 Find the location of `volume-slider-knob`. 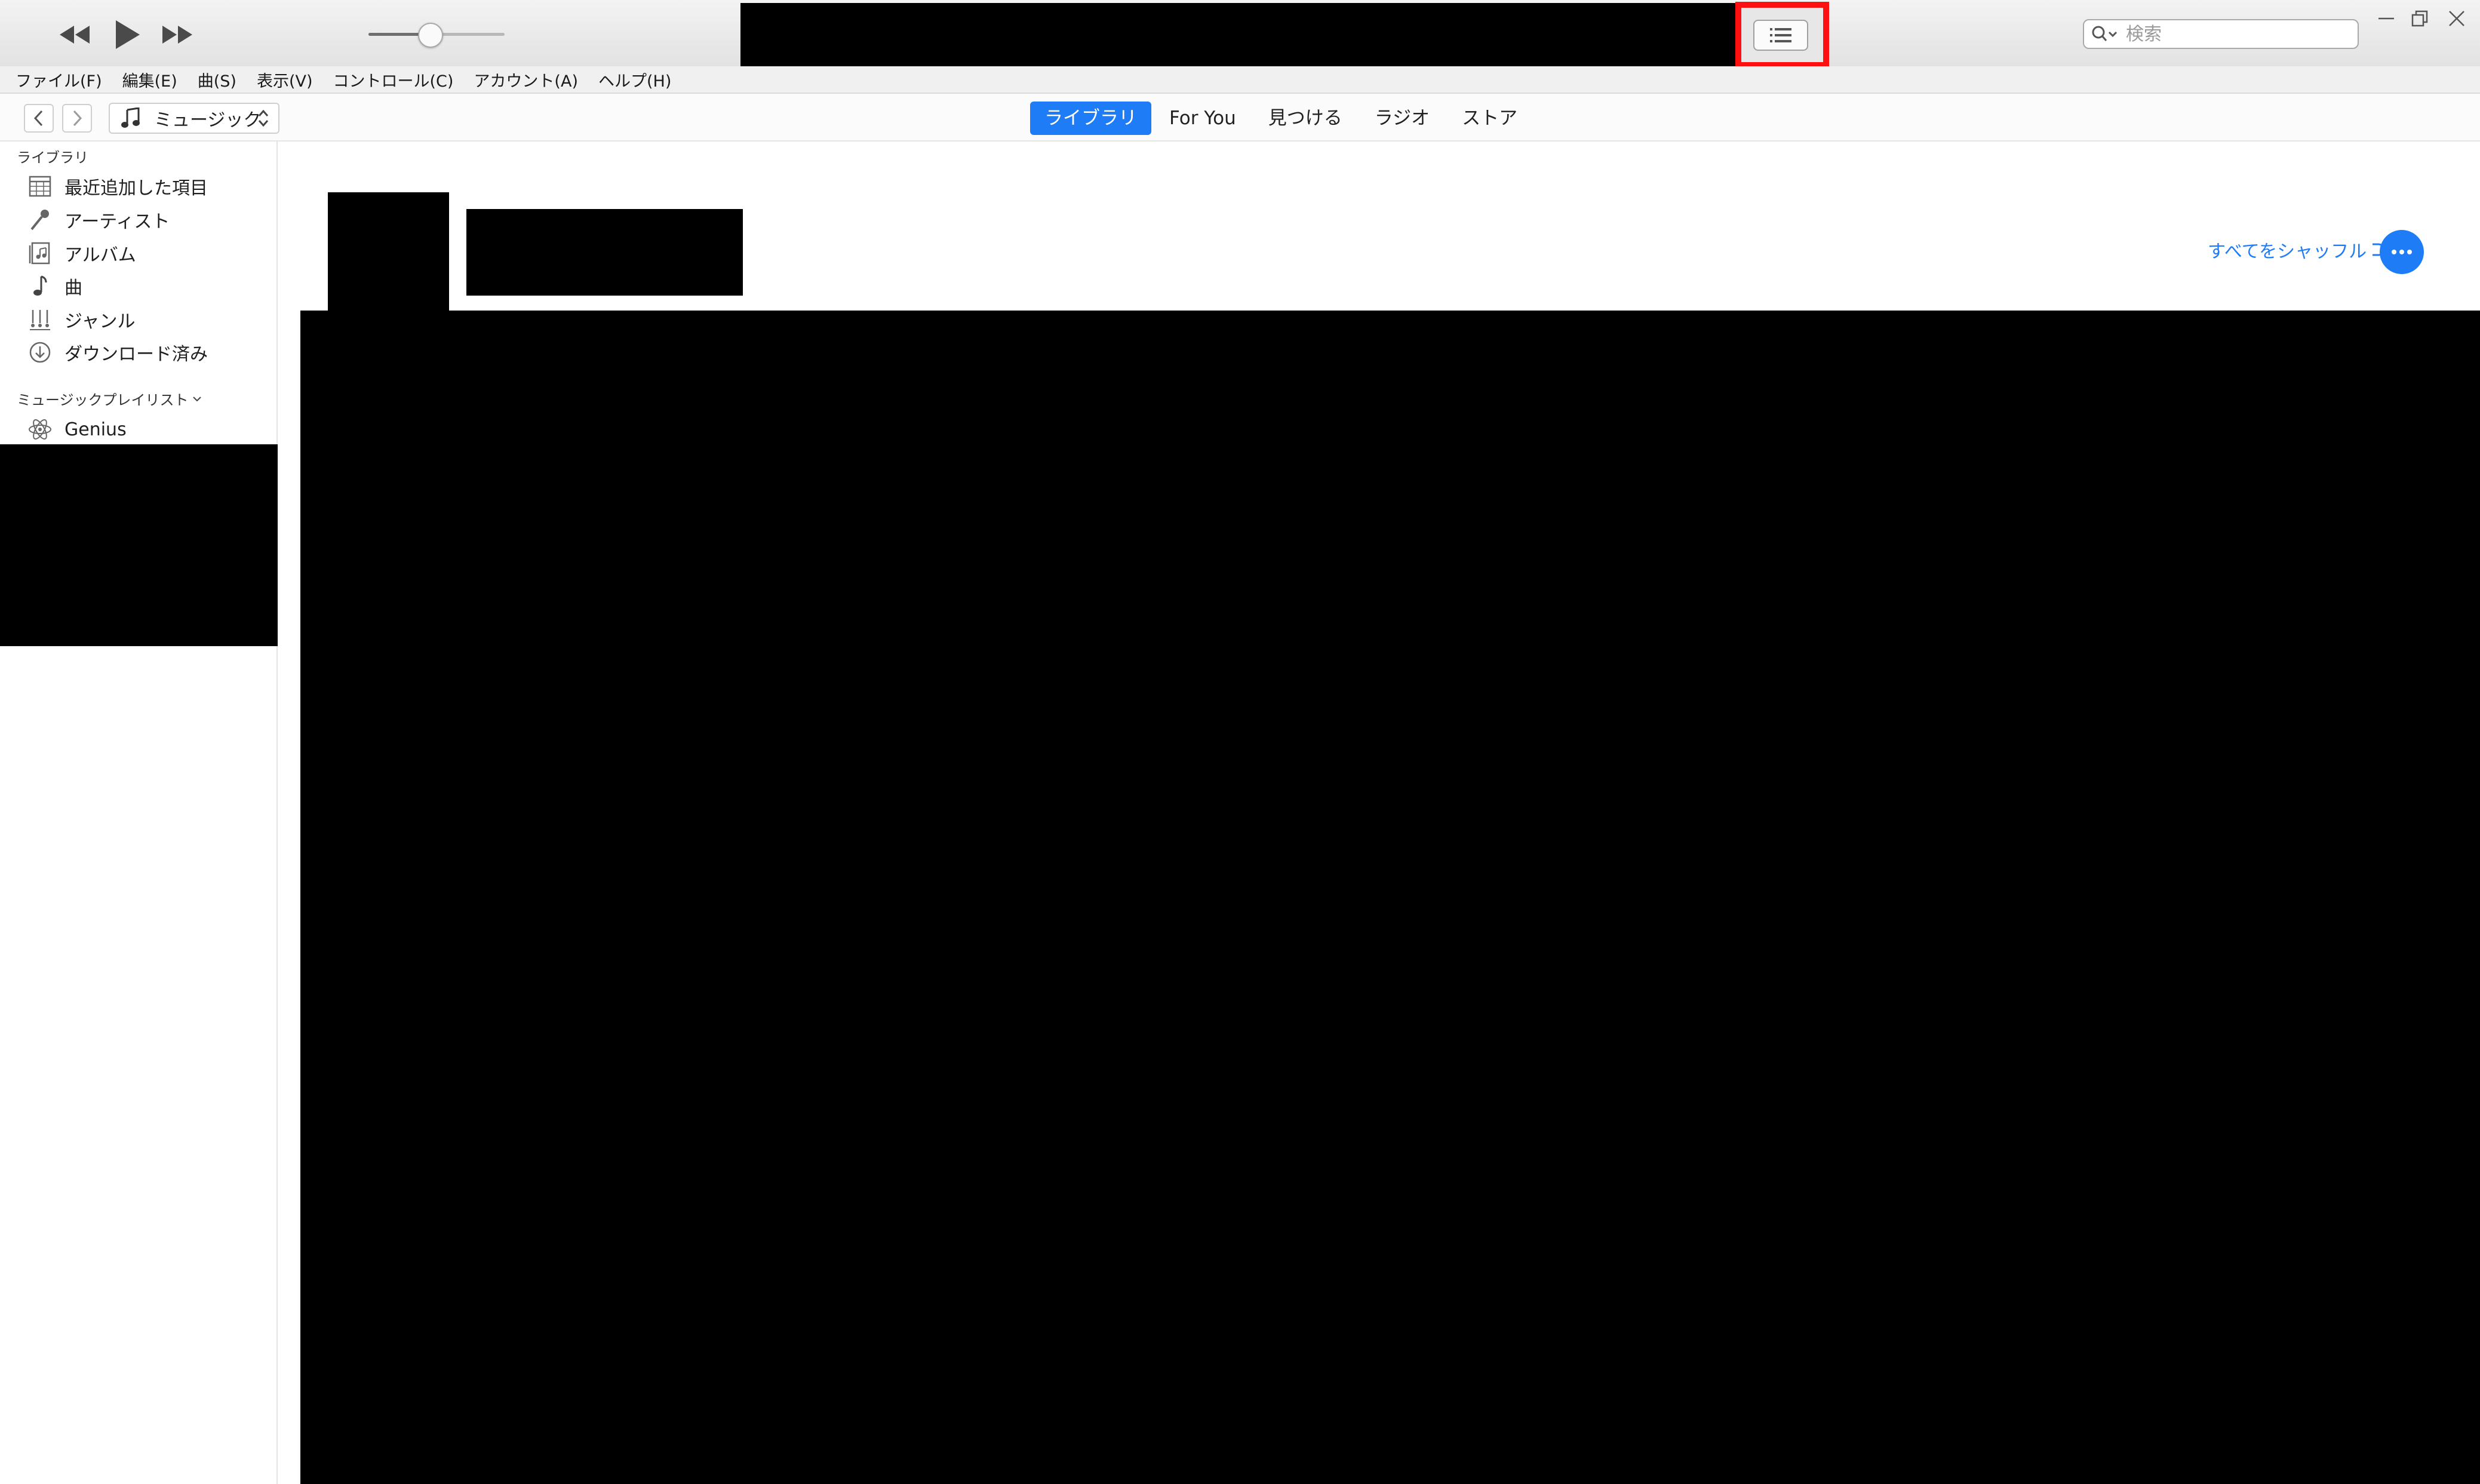

volume-slider-knob is located at coordinates (430, 35).